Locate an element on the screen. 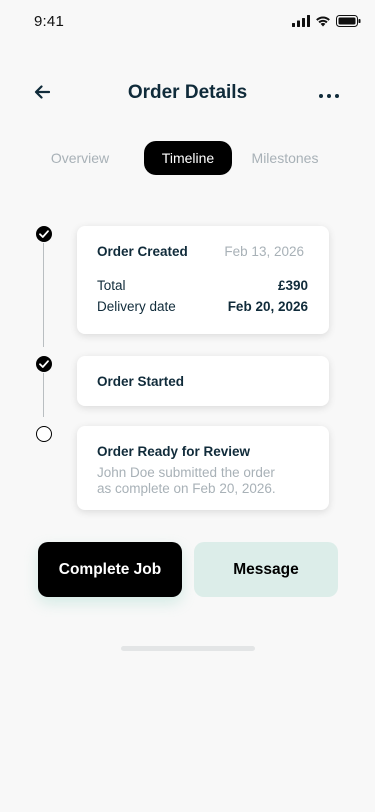 This screenshot has height=812, width=375. wifi-icon is located at coordinates (323, 23).